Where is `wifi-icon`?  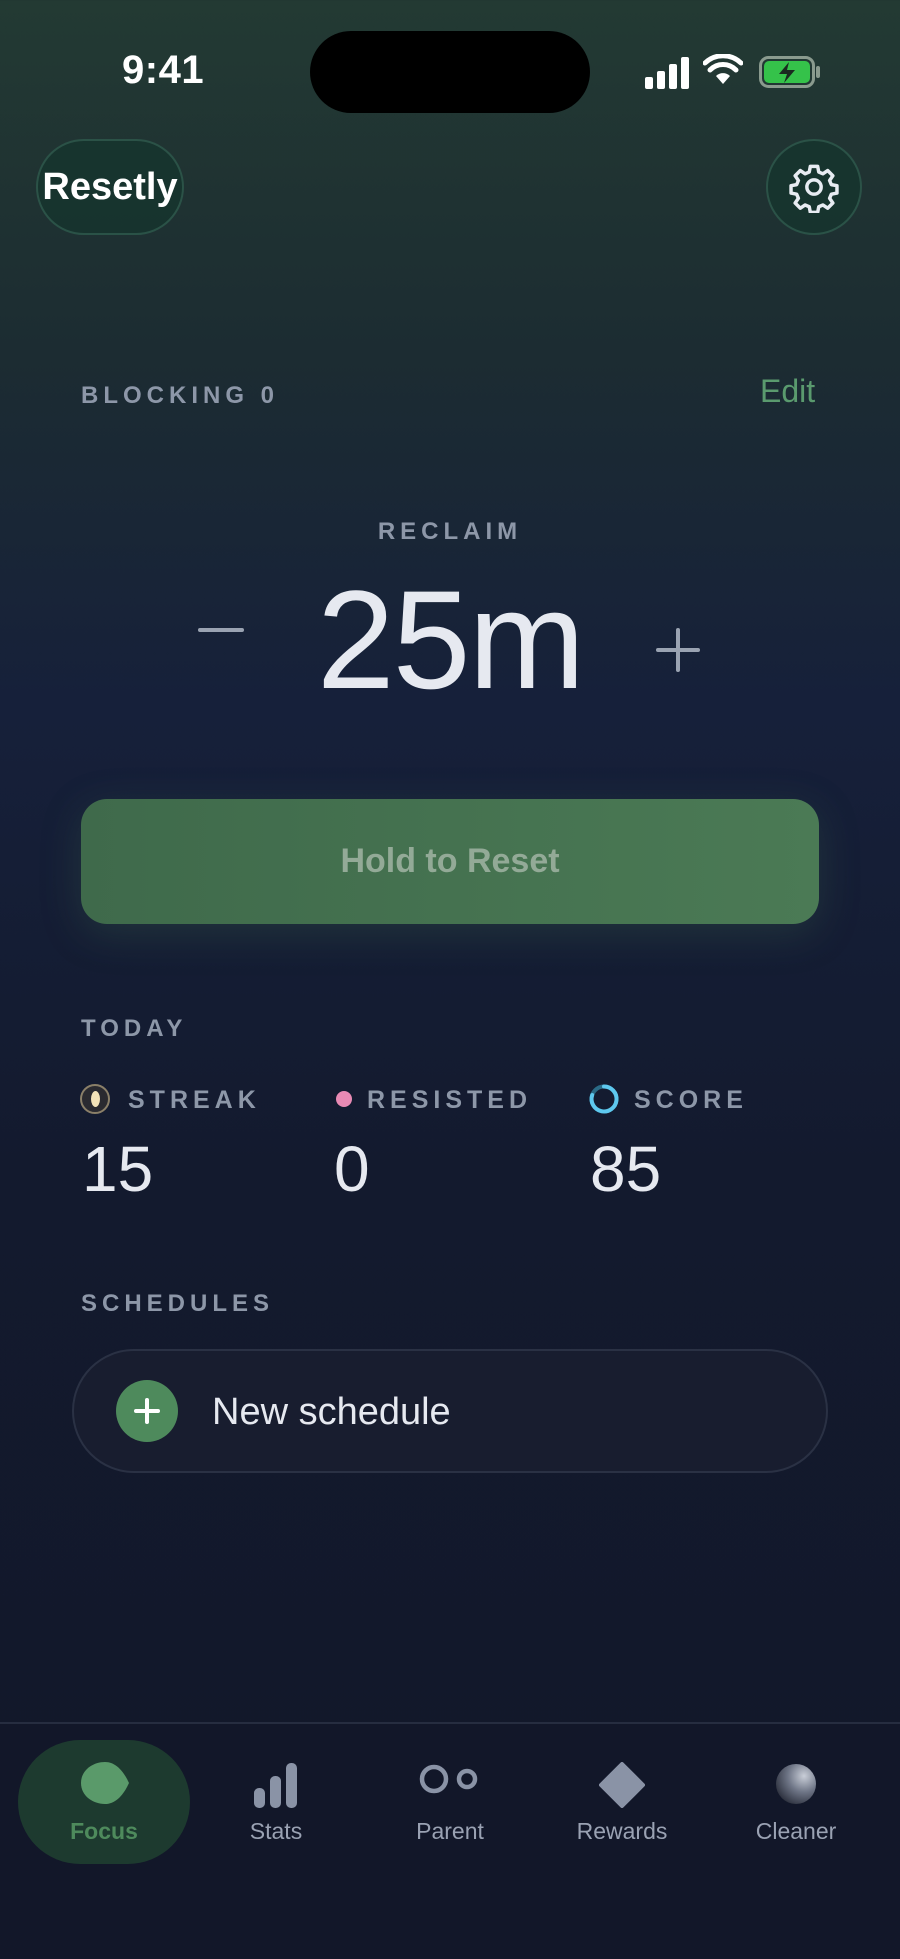
wifi-icon is located at coordinates (723, 69).